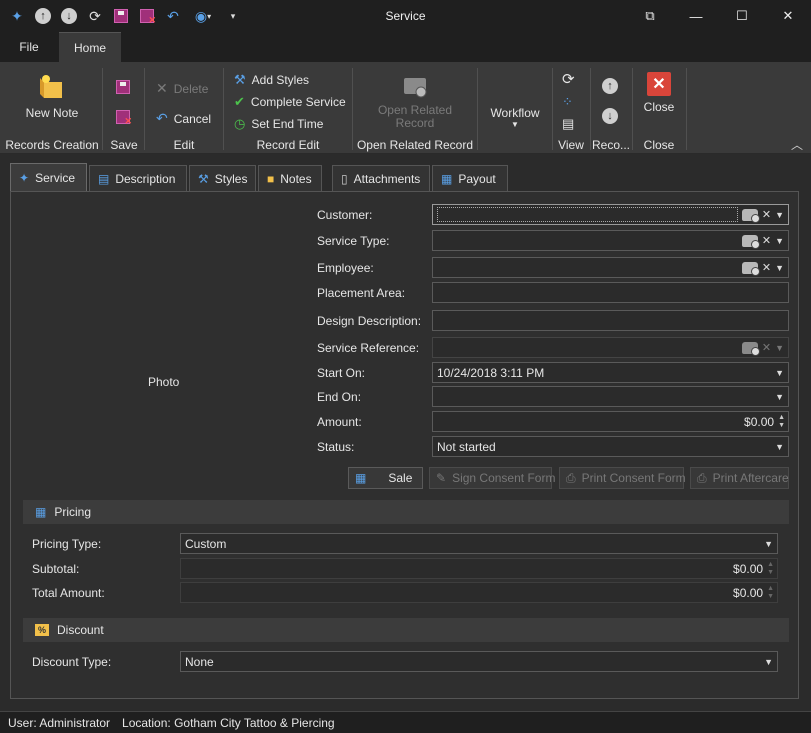 The height and width of the screenshot is (733, 811). Describe the element at coordinates (739, 478) in the screenshot. I see `print-aftercare-button: ⎙ Print Aftercare` at that location.